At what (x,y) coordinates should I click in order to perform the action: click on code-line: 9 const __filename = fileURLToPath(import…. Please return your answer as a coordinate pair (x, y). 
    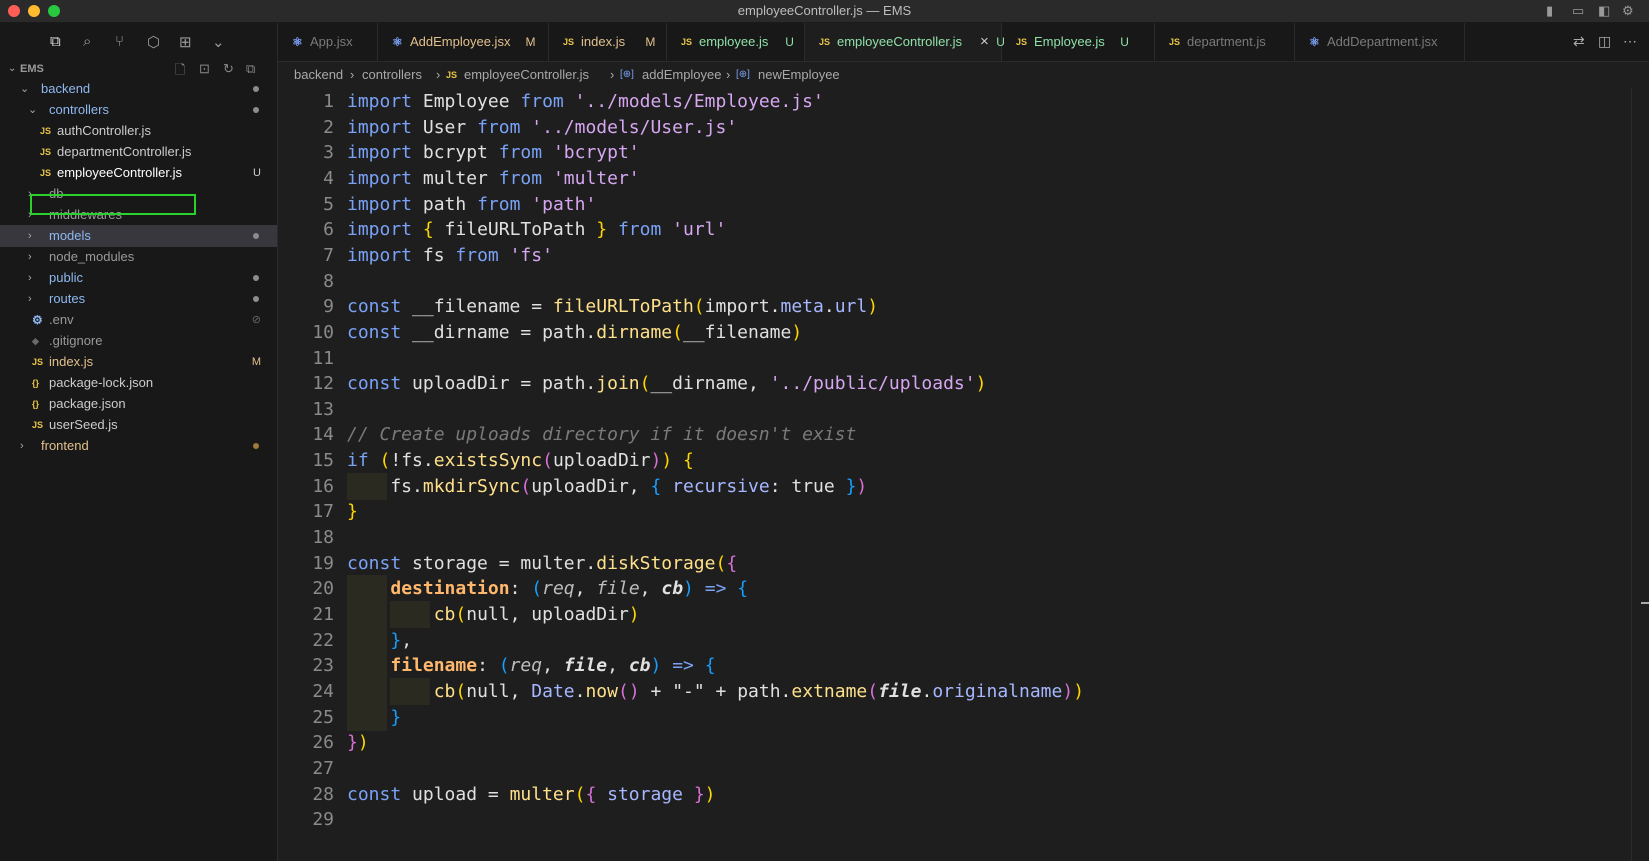
    Looking at the image, I should click on (954, 306).